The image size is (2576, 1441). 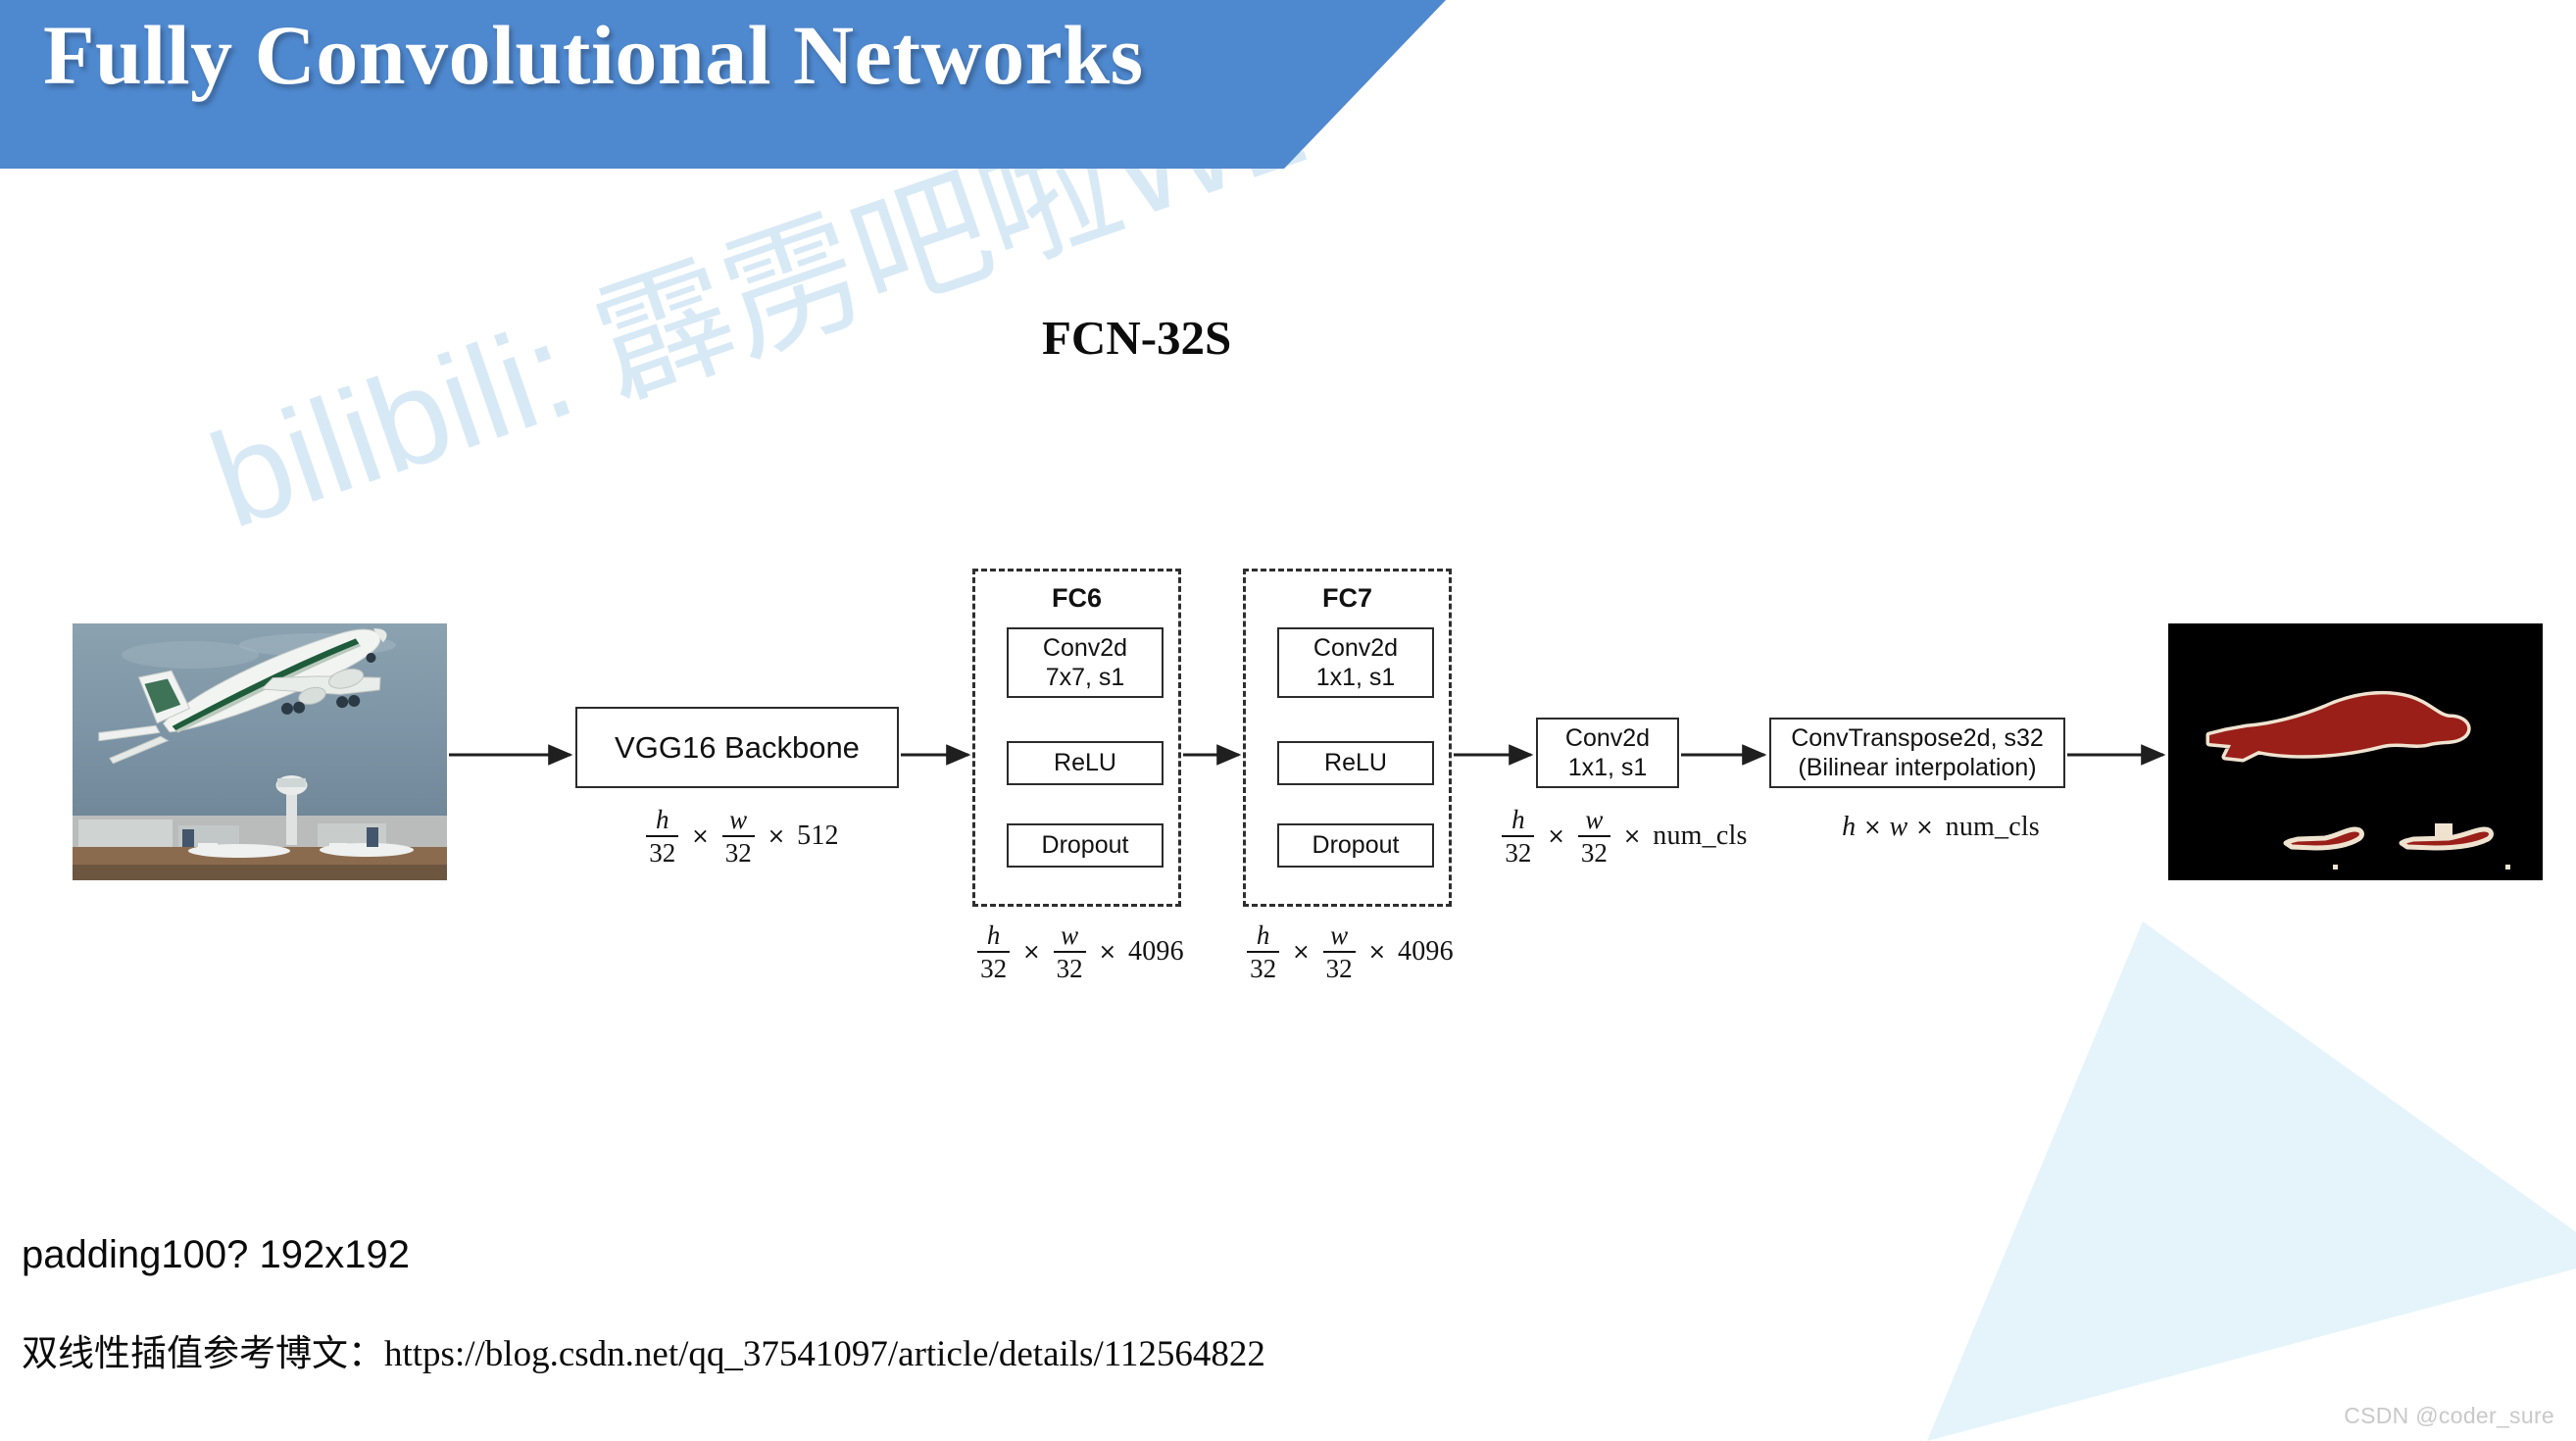 I want to click on fc6-conv2d-block: Conv2d 7x7, s1, so click(x=1085, y=663).